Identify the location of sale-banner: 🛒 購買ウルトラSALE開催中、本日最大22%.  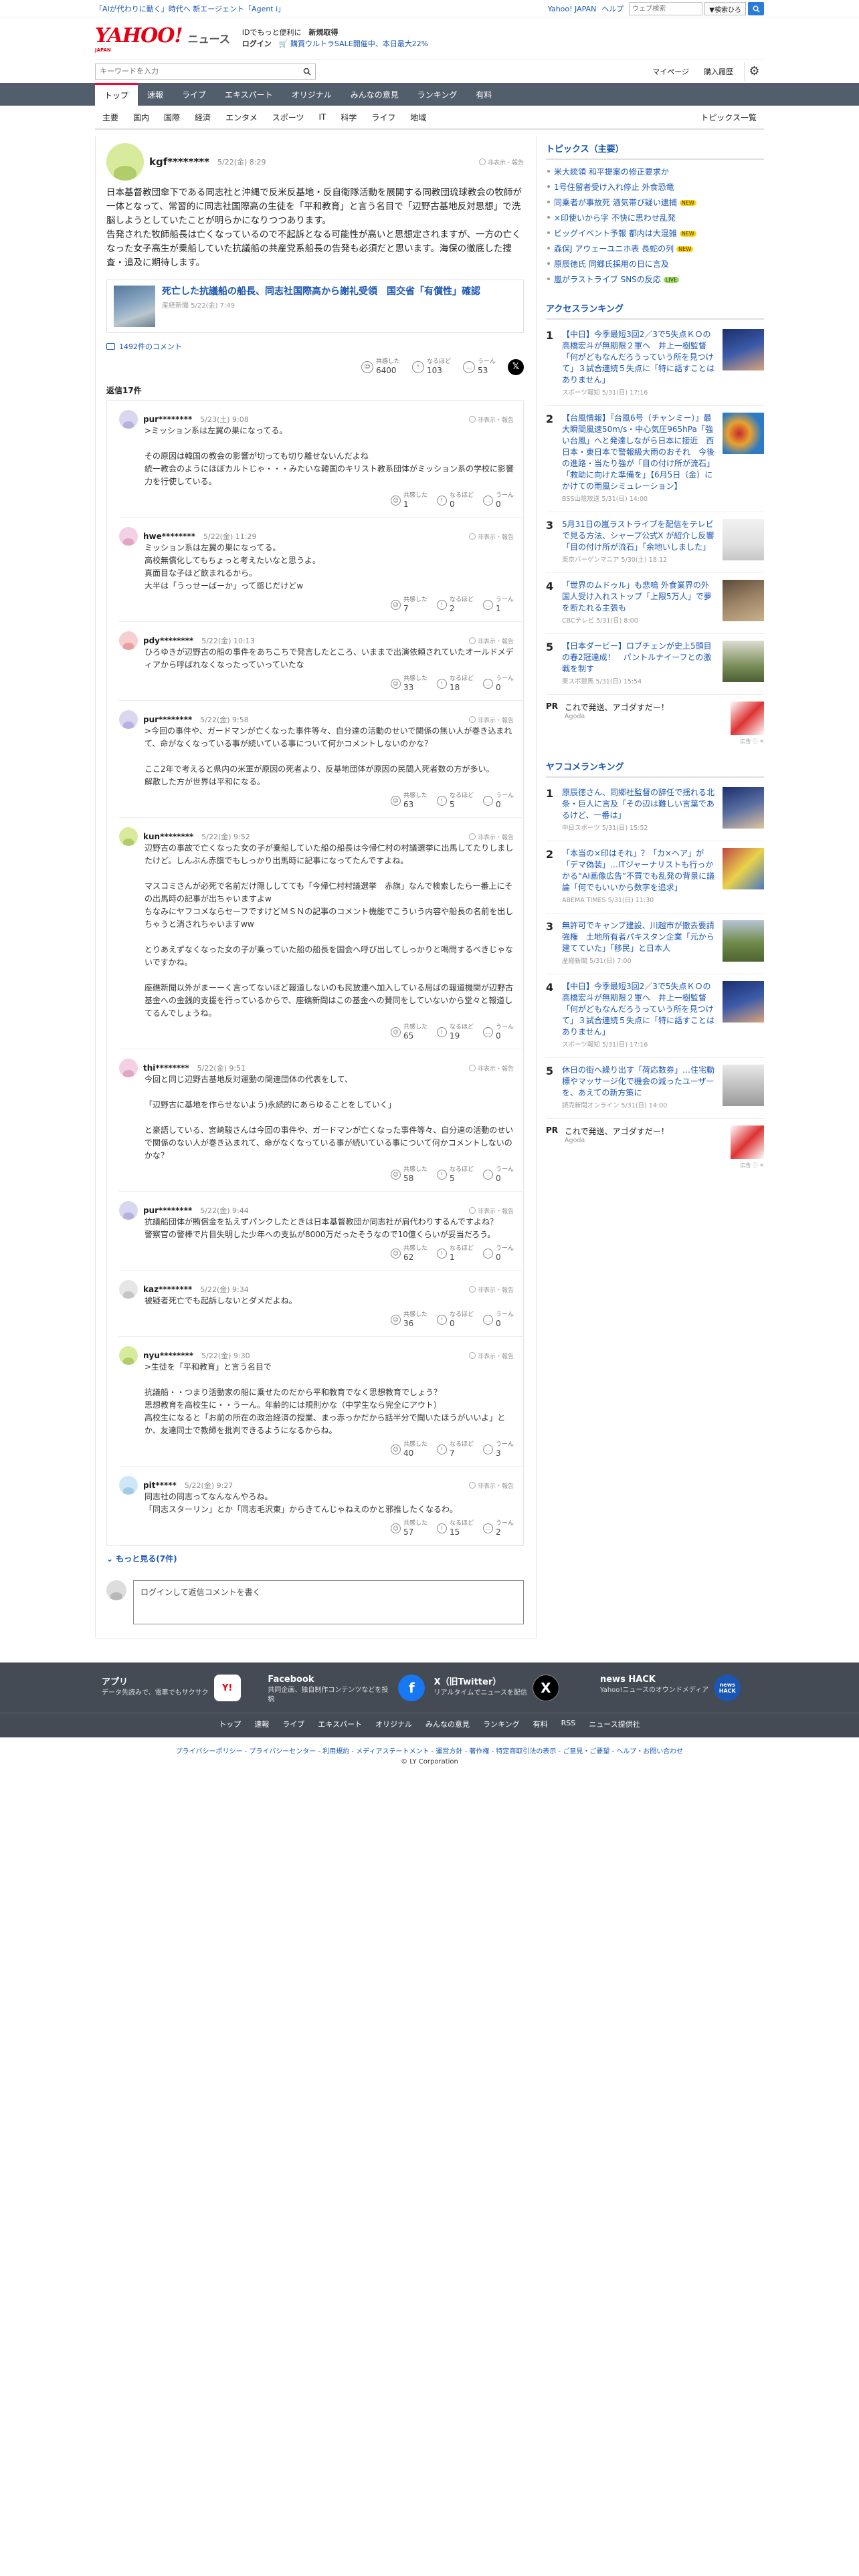
(353, 43).